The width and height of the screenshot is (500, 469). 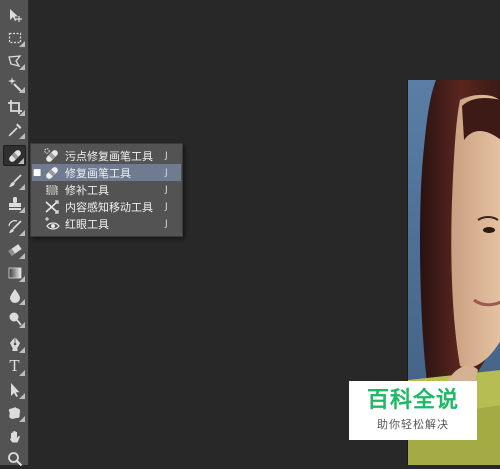 What do you see at coordinates (14, 343) in the screenshot?
I see `pen-tool` at bounding box center [14, 343].